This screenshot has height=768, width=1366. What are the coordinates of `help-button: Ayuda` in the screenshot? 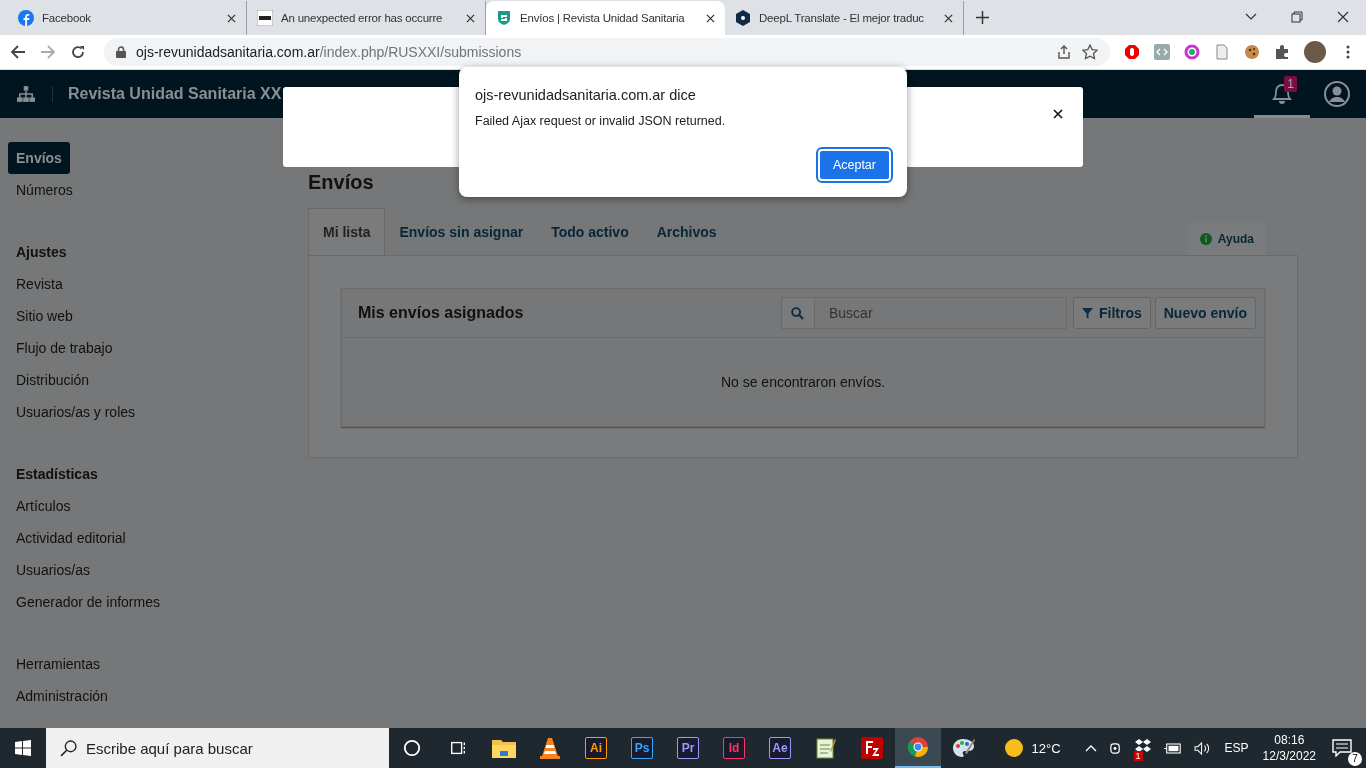 It's located at (1226, 239).